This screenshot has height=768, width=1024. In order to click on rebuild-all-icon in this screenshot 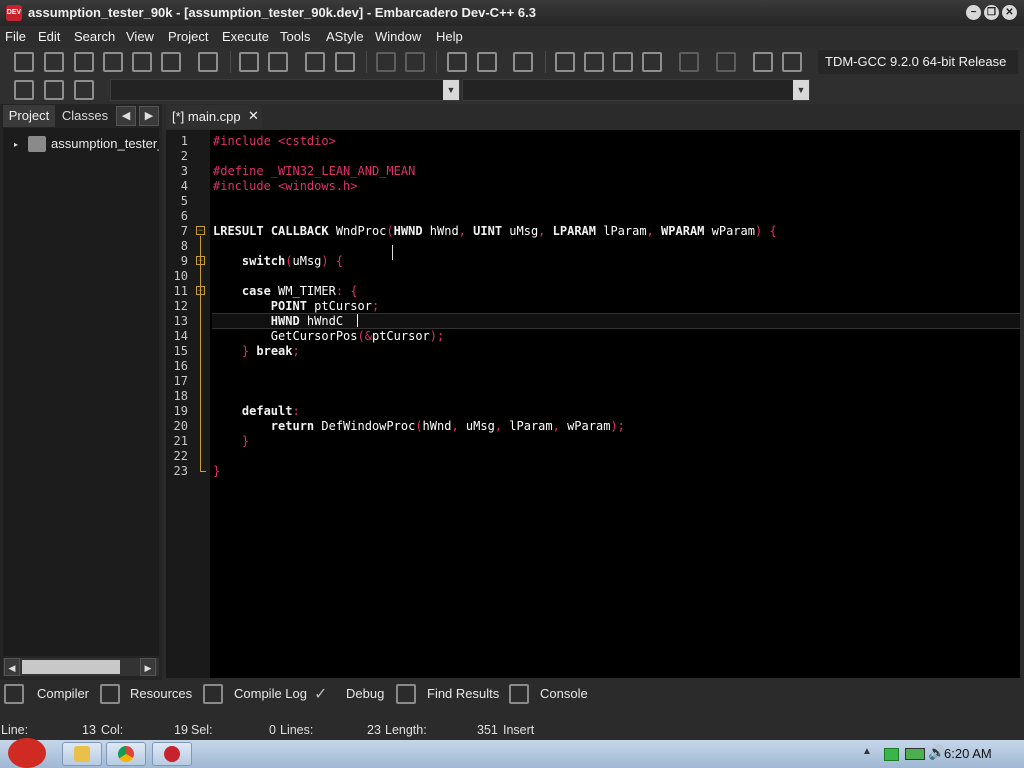, I will do `click(652, 62)`.